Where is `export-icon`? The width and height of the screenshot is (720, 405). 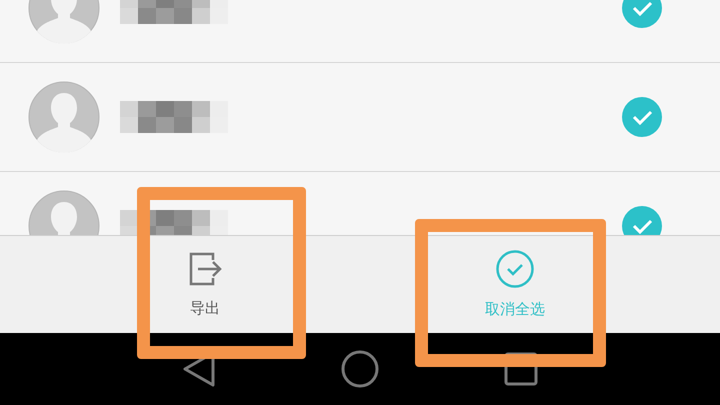
export-icon is located at coordinates (205, 269).